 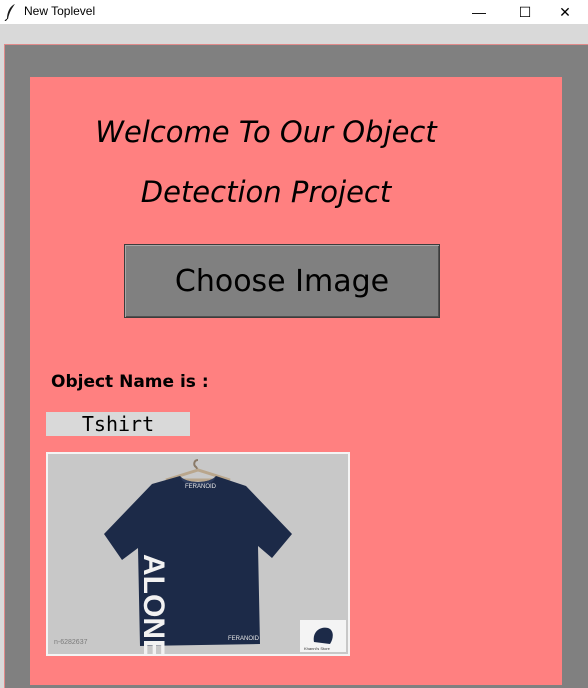 What do you see at coordinates (266, 132) in the screenshot?
I see `heading-line-1: Welcome To Our Object` at bounding box center [266, 132].